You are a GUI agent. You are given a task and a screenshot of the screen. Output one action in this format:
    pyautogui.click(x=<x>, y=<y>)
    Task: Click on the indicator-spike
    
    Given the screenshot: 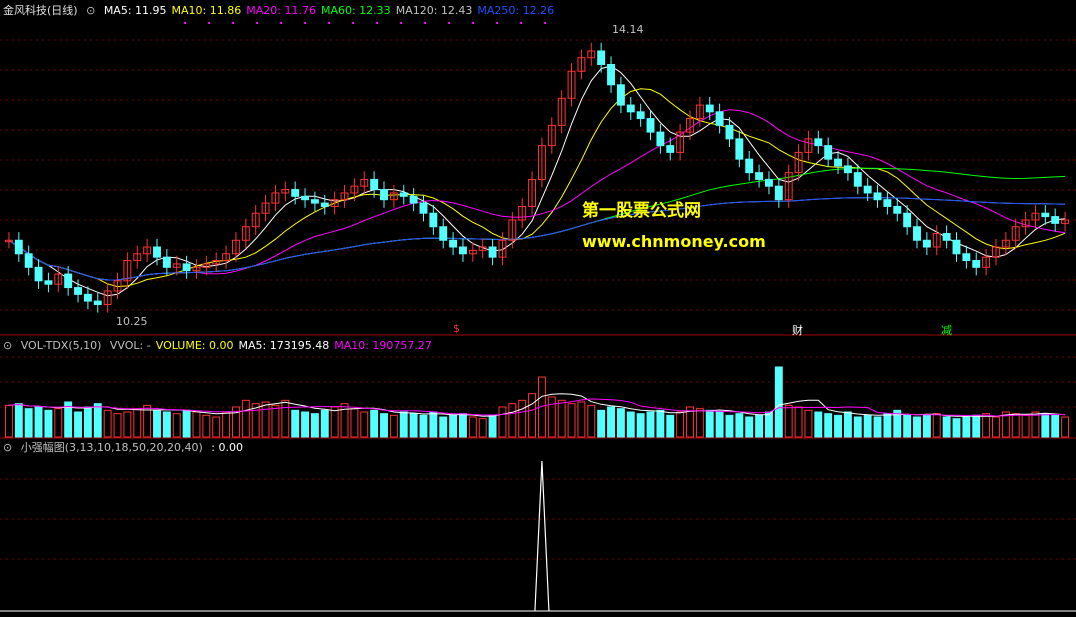 What is the action you would take?
    pyautogui.click(x=542, y=536)
    